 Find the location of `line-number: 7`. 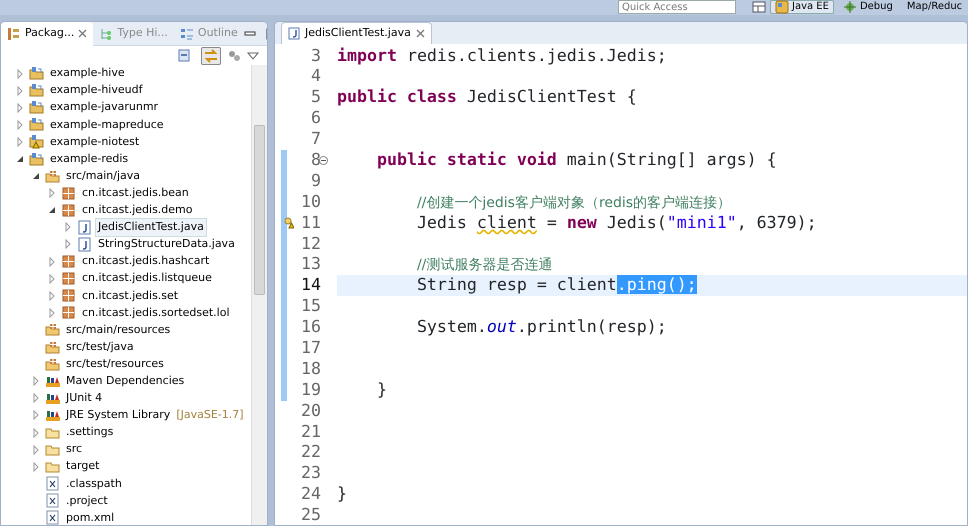

line-number: 7 is located at coordinates (315, 139).